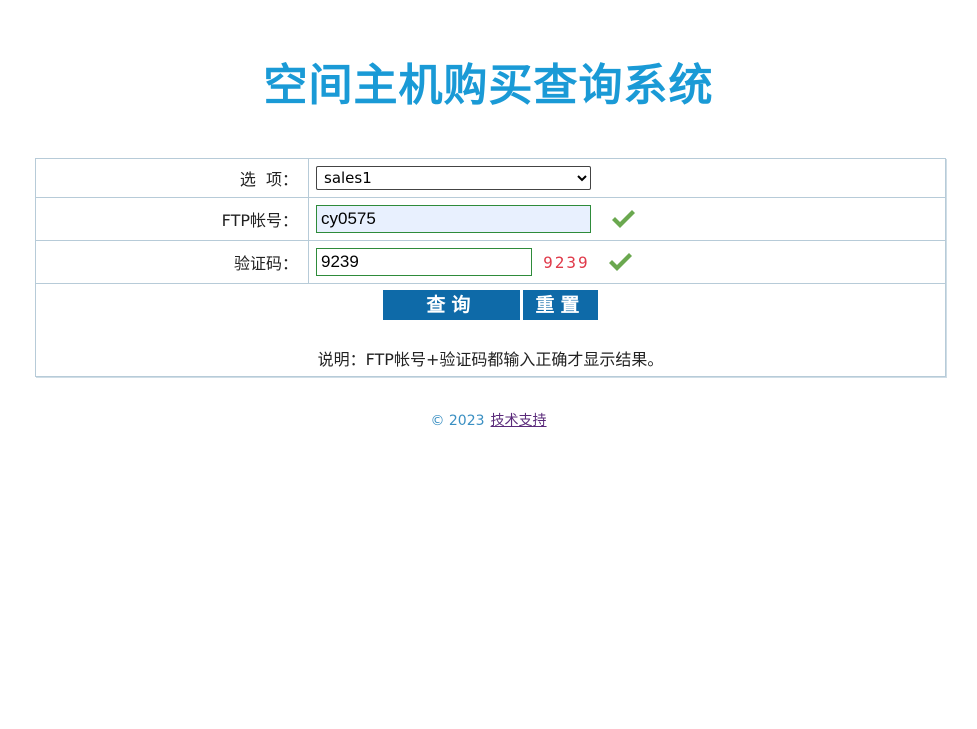 The height and width of the screenshot is (729, 977). Describe the element at coordinates (566, 262) in the screenshot. I see `captcha-image: 9239` at that location.